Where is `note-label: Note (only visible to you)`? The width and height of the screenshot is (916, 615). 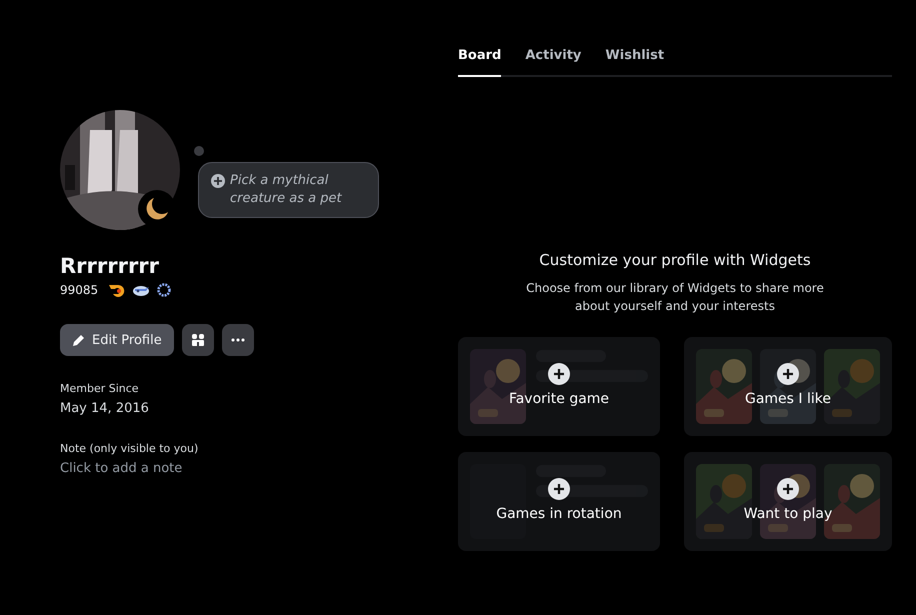 note-label: Note (only visible to you) is located at coordinates (130, 448).